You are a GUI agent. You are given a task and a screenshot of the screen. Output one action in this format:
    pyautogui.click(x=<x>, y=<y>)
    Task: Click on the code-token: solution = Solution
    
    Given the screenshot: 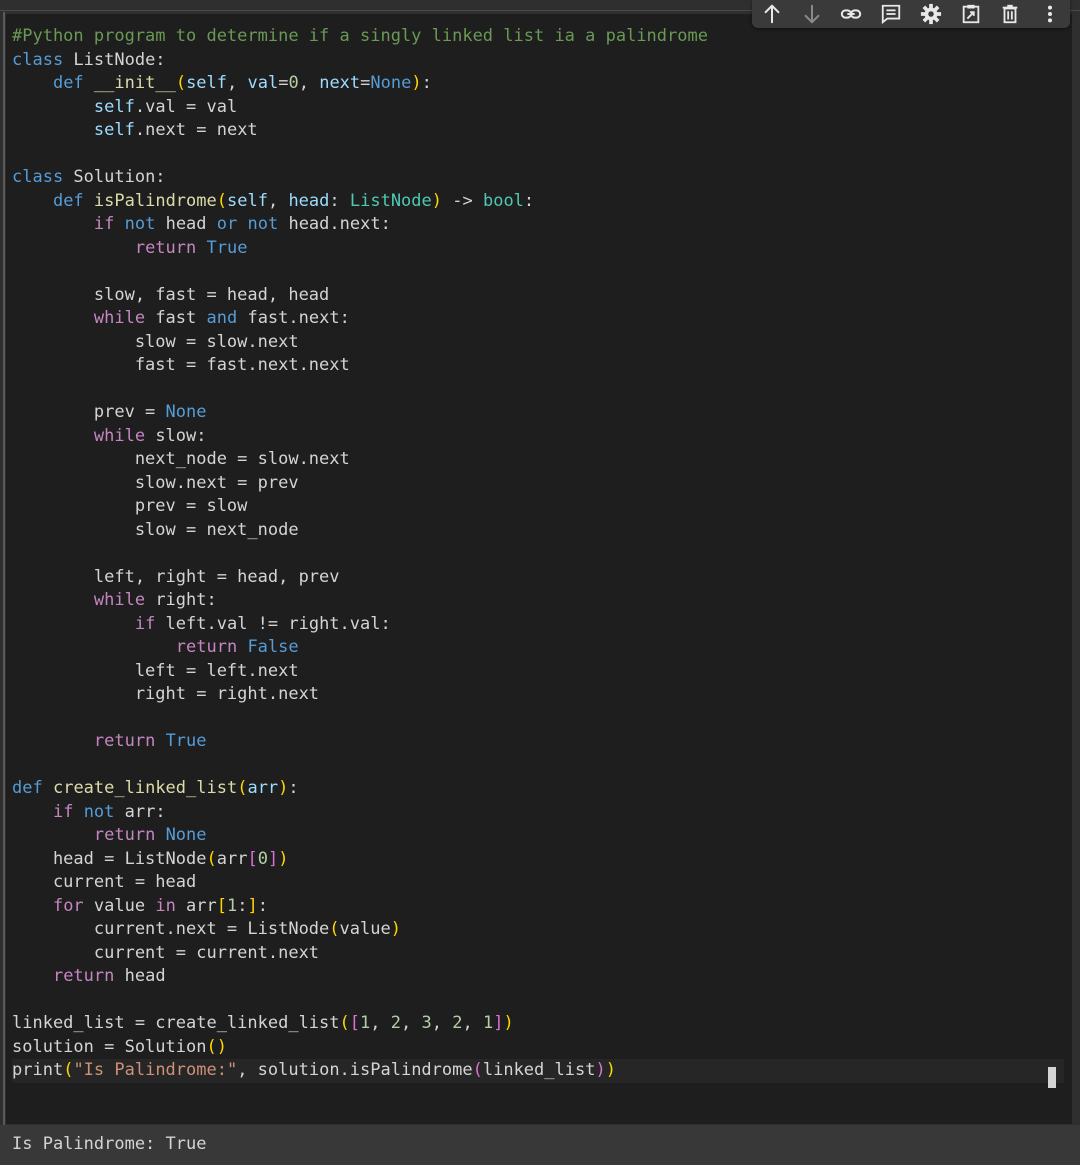 What is the action you would take?
    pyautogui.click(x=109, y=1046)
    